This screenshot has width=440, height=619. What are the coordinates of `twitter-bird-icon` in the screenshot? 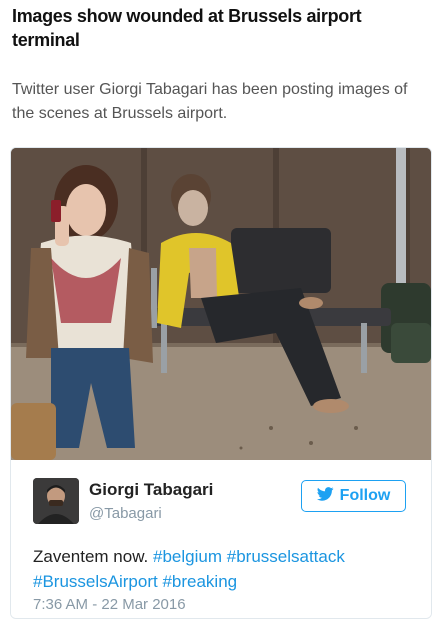 It's located at (325, 496).